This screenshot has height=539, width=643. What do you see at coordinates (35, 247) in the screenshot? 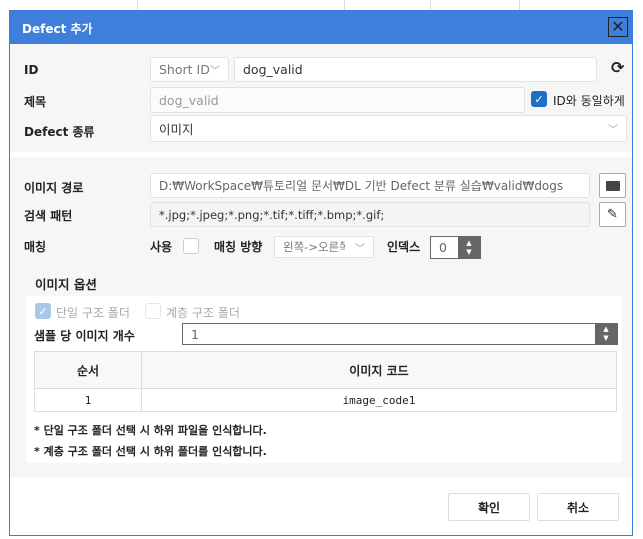
I see `matching-label: 매칭` at bounding box center [35, 247].